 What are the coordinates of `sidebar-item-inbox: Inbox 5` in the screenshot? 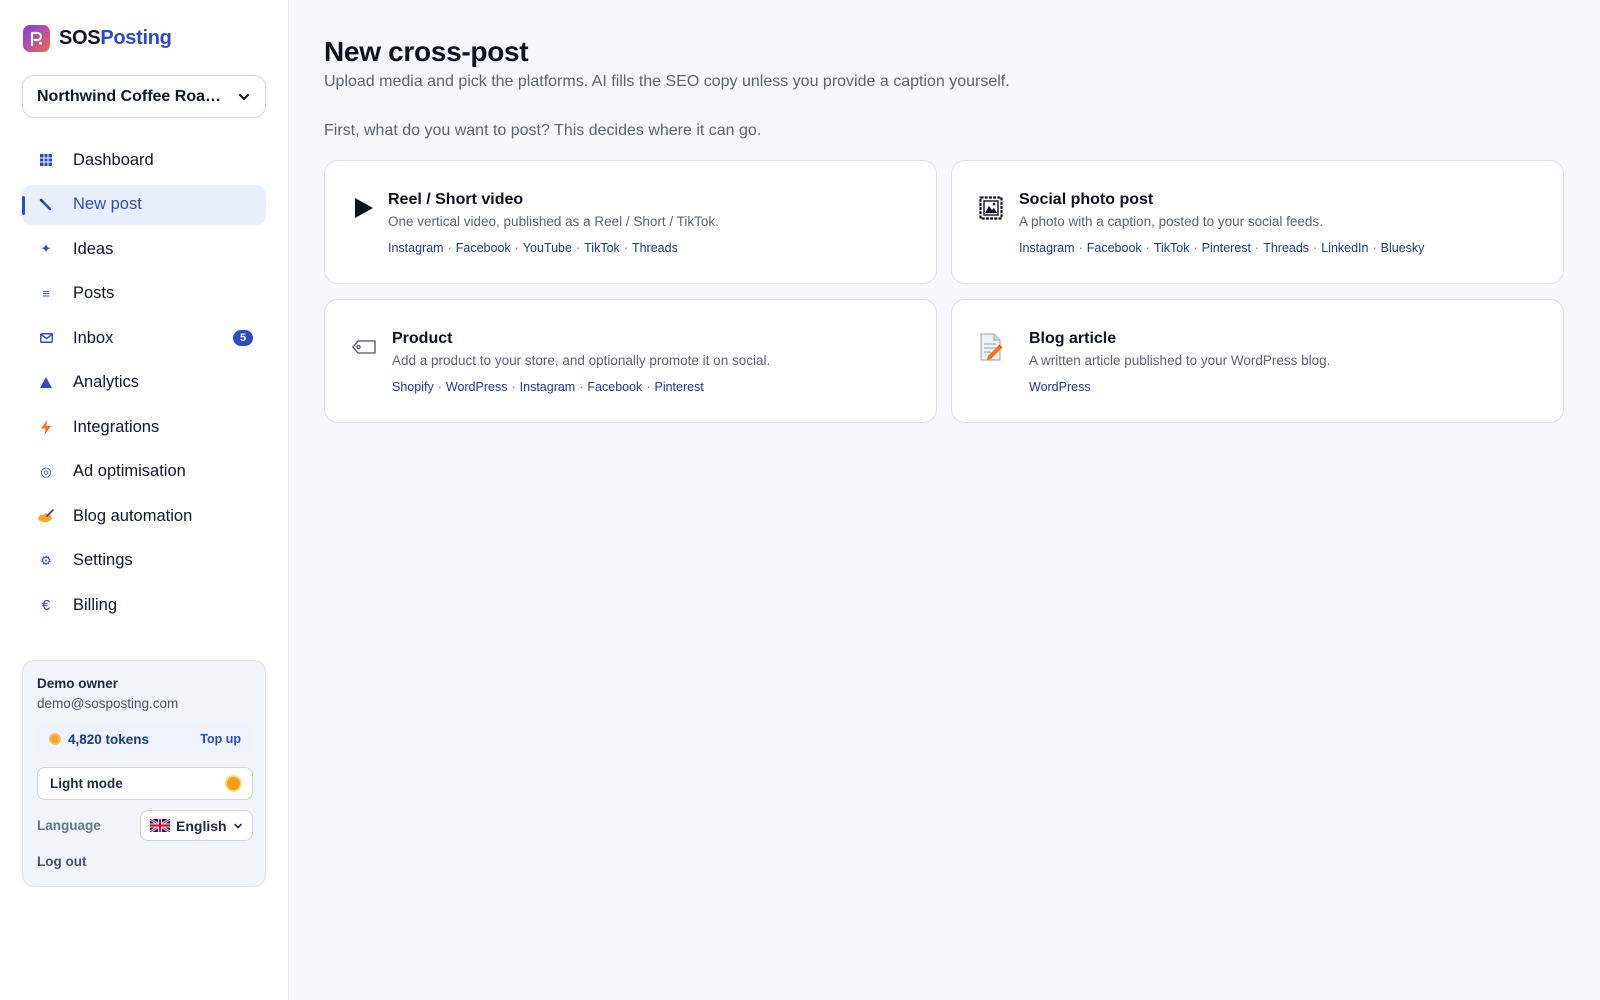 It's located at (144, 338).